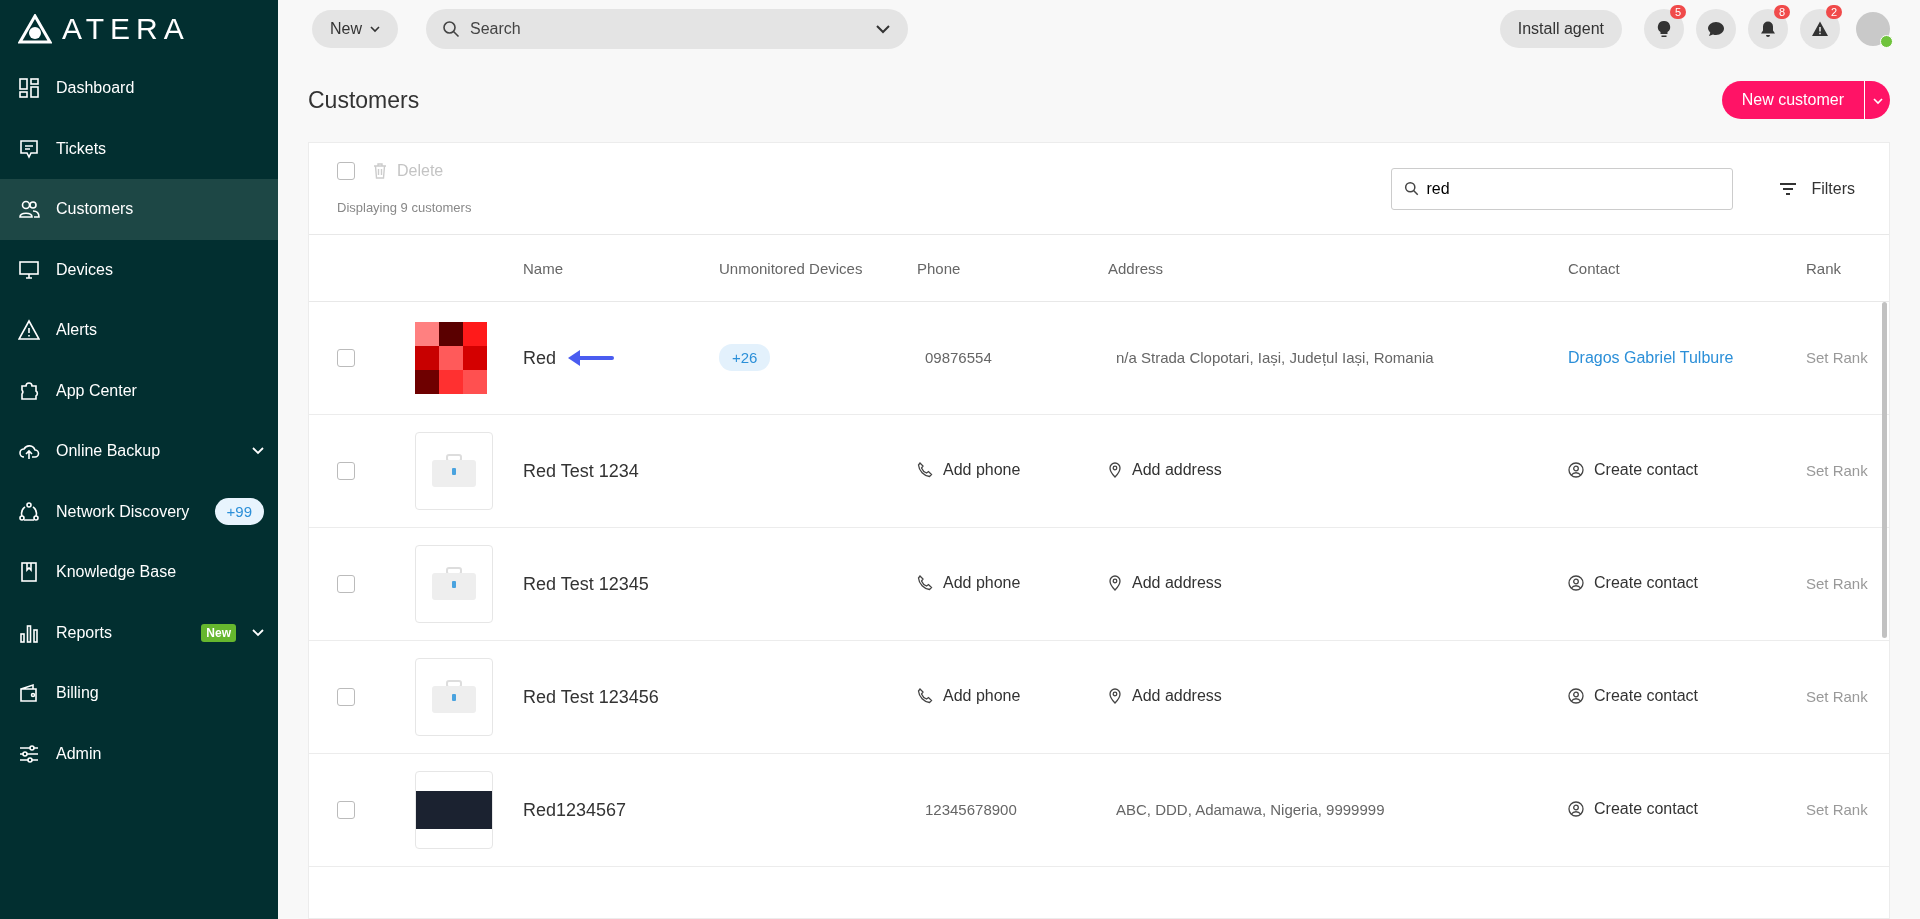  Describe the element at coordinates (1884, 470) in the screenshot. I see `scrollbar` at that location.